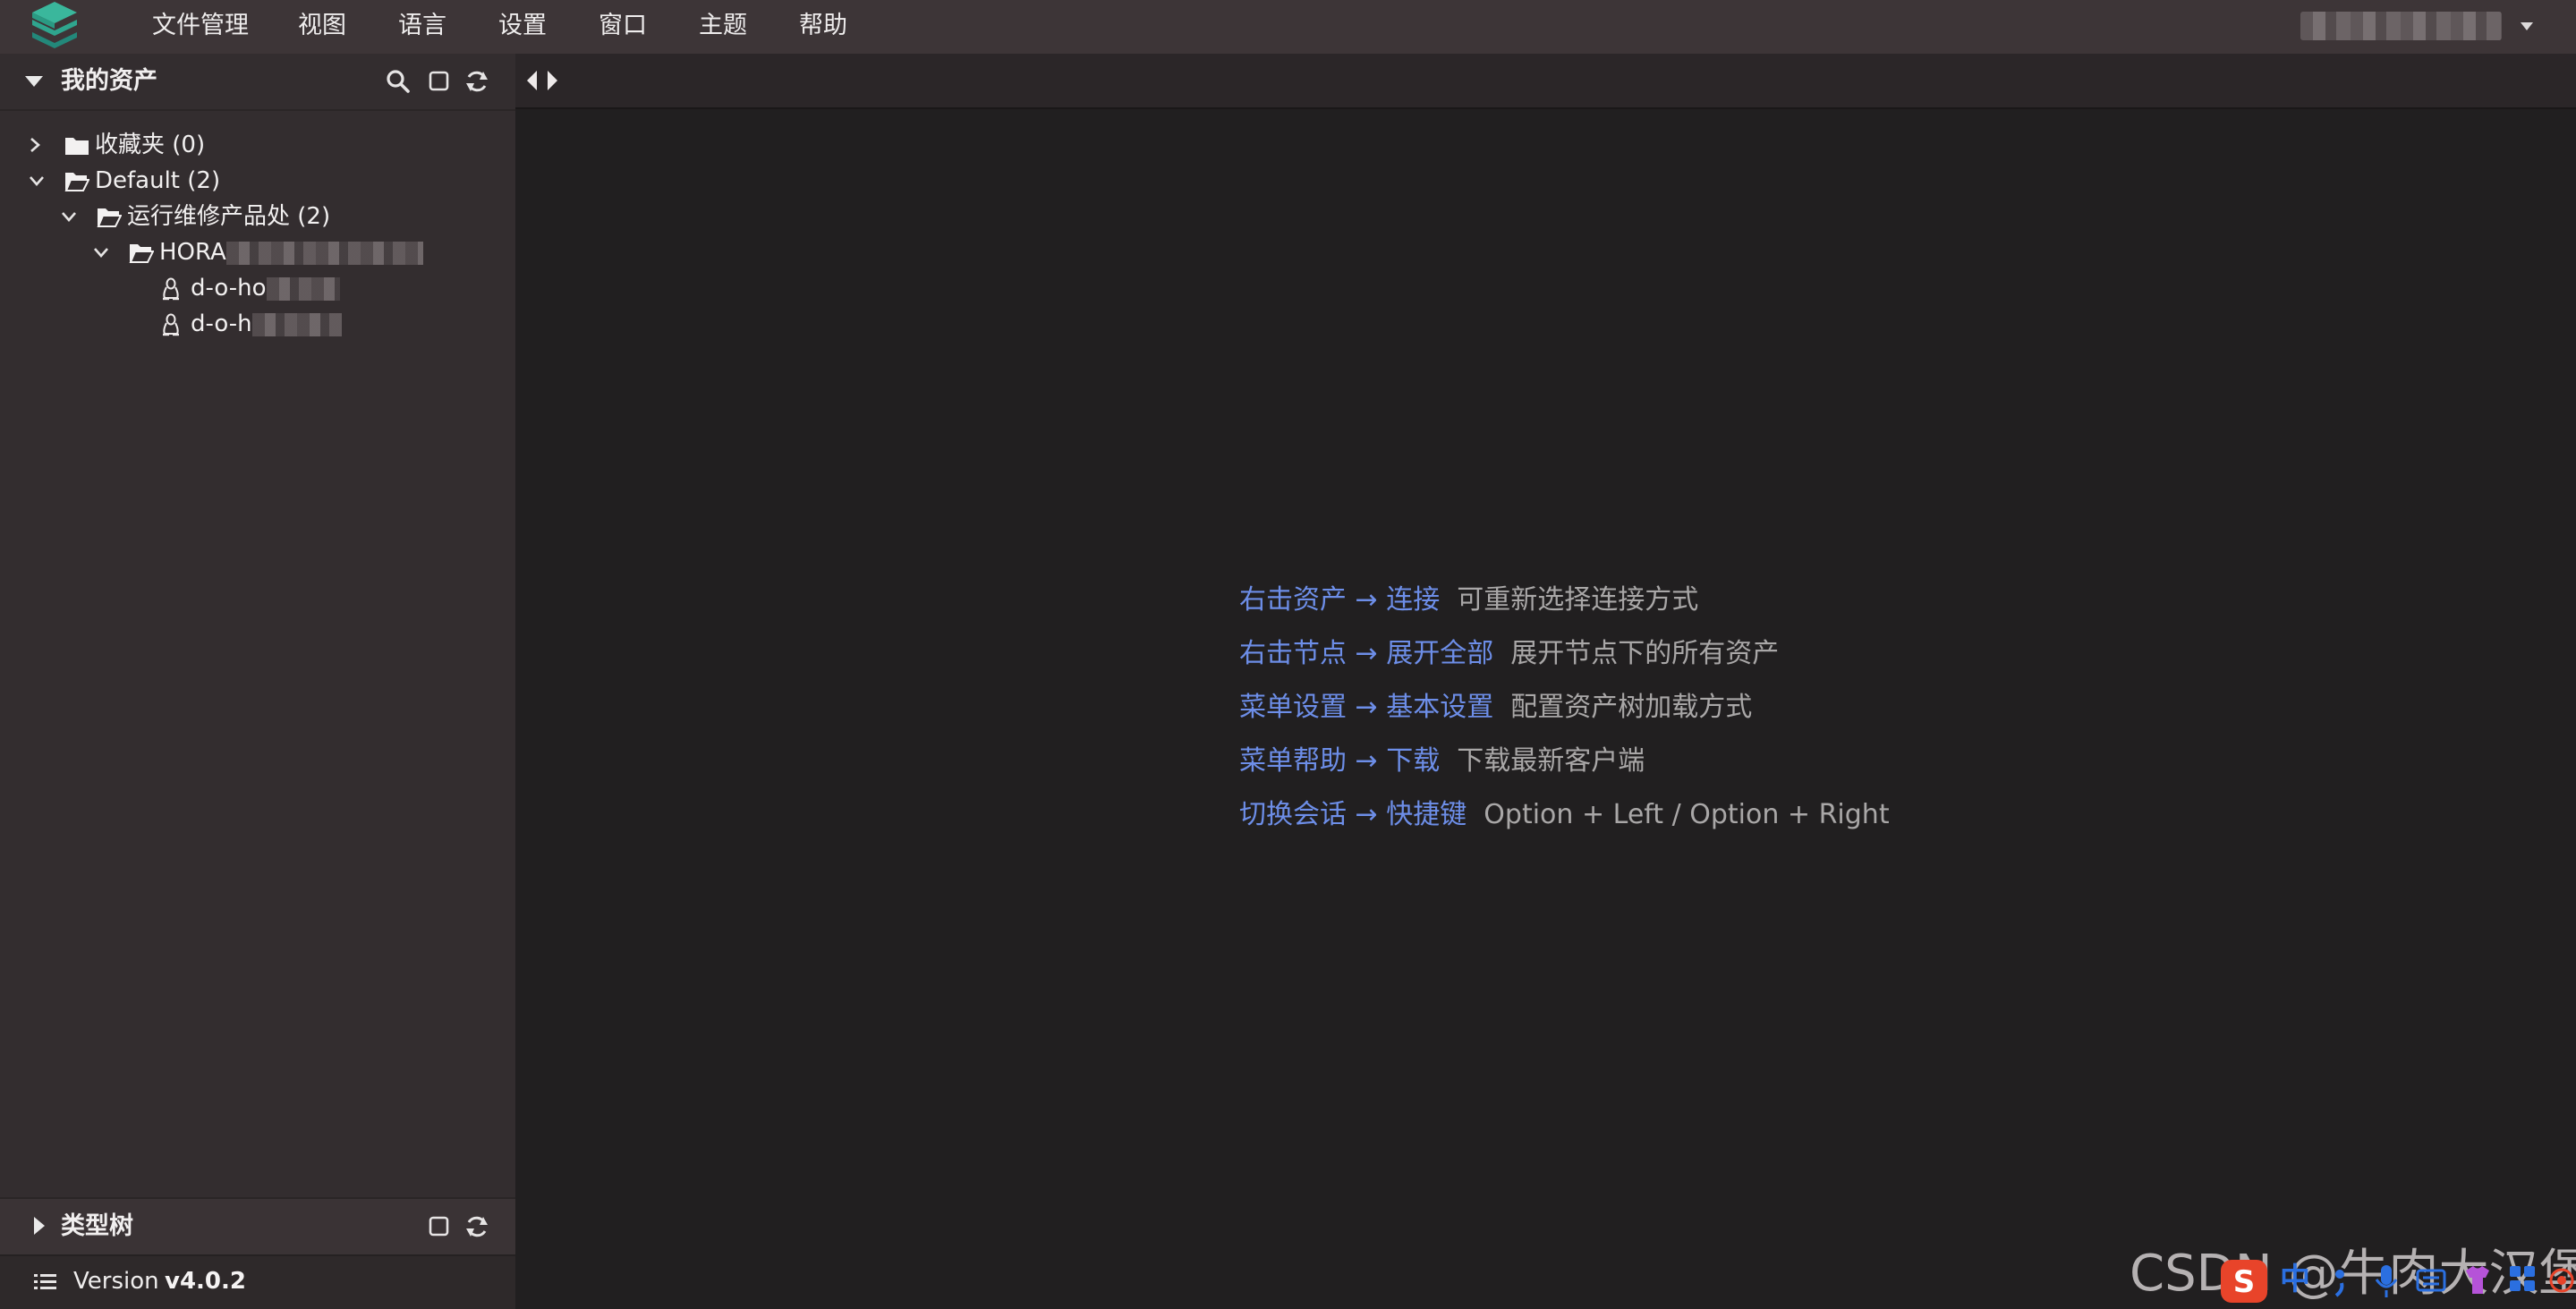 Image resolution: width=2576 pixels, height=1309 pixels. What do you see at coordinates (257, 110) in the screenshot?
I see `divider` at bounding box center [257, 110].